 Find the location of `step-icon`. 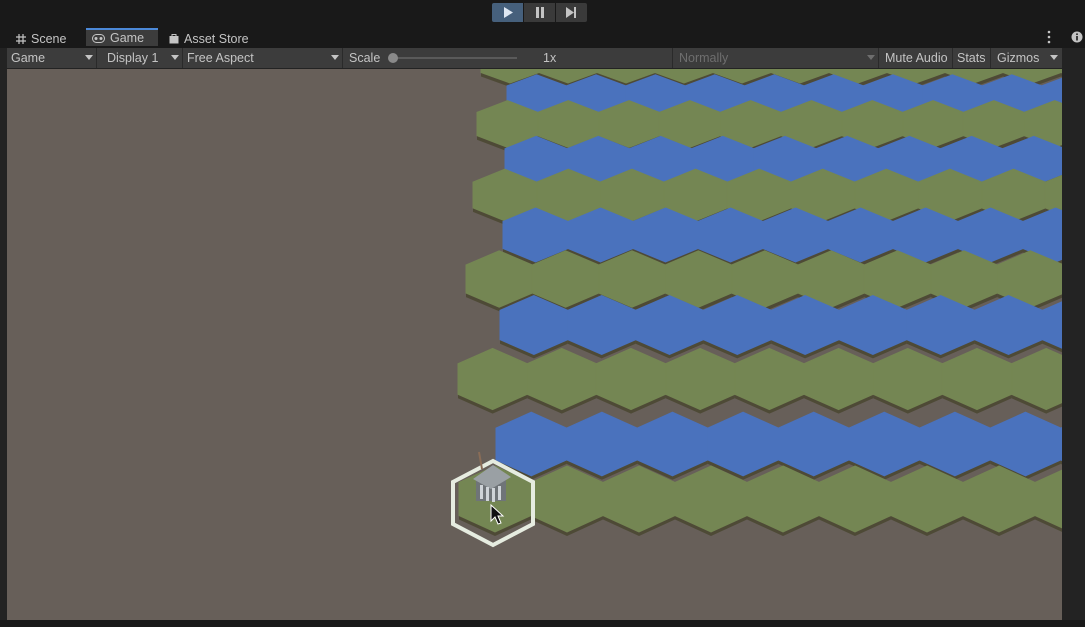

step-icon is located at coordinates (571, 12).